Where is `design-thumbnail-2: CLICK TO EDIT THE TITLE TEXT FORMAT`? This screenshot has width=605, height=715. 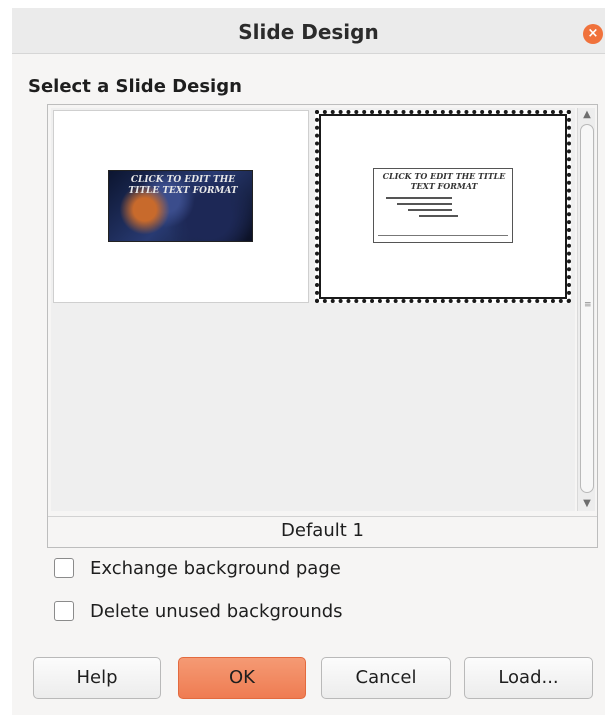
design-thumbnail-2: CLICK TO EDIT THE TITLE TEXT FORMAT is located at coordinates (443, 206).